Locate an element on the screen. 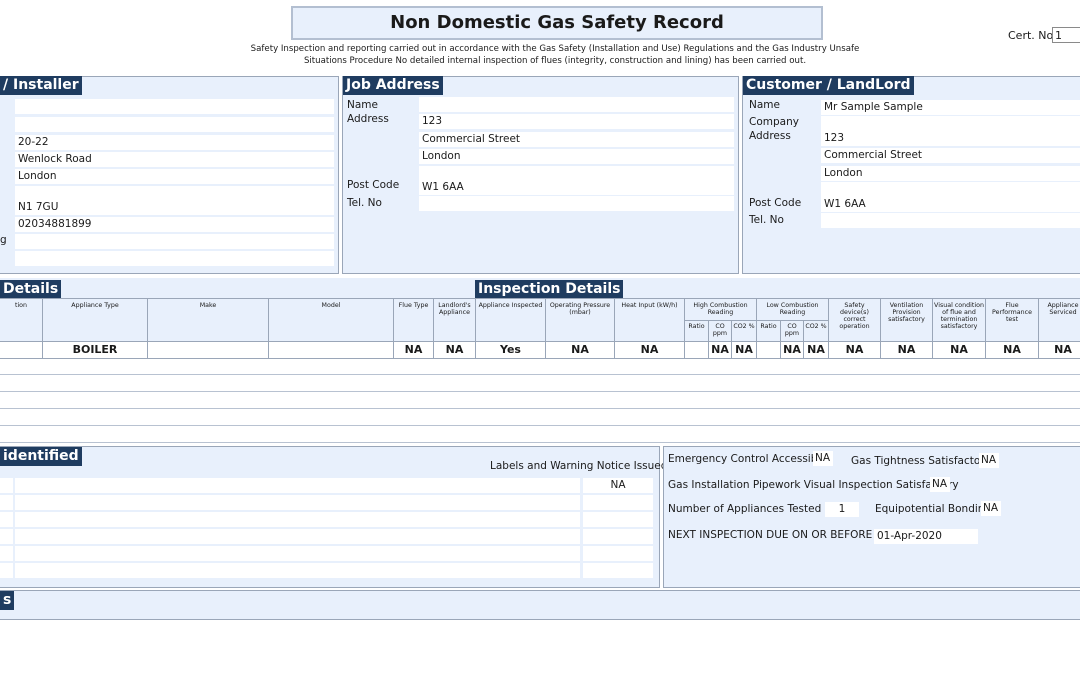  cell-low-co2: NA is located at coordinates (816, 350).